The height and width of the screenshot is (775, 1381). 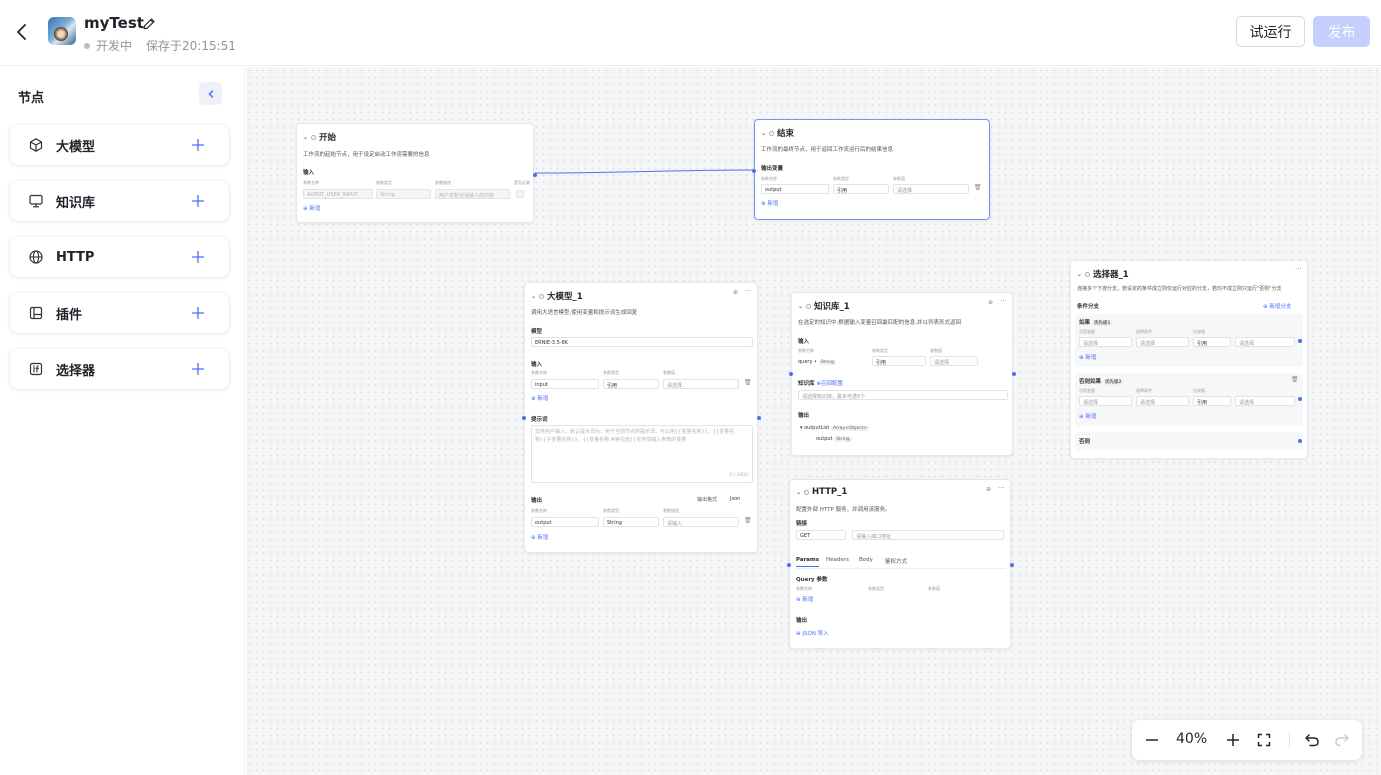 What do you see at coordinates (22, 32) in the screenshot?
I see `back-arrow-icon` at bounding box center [22, 32].